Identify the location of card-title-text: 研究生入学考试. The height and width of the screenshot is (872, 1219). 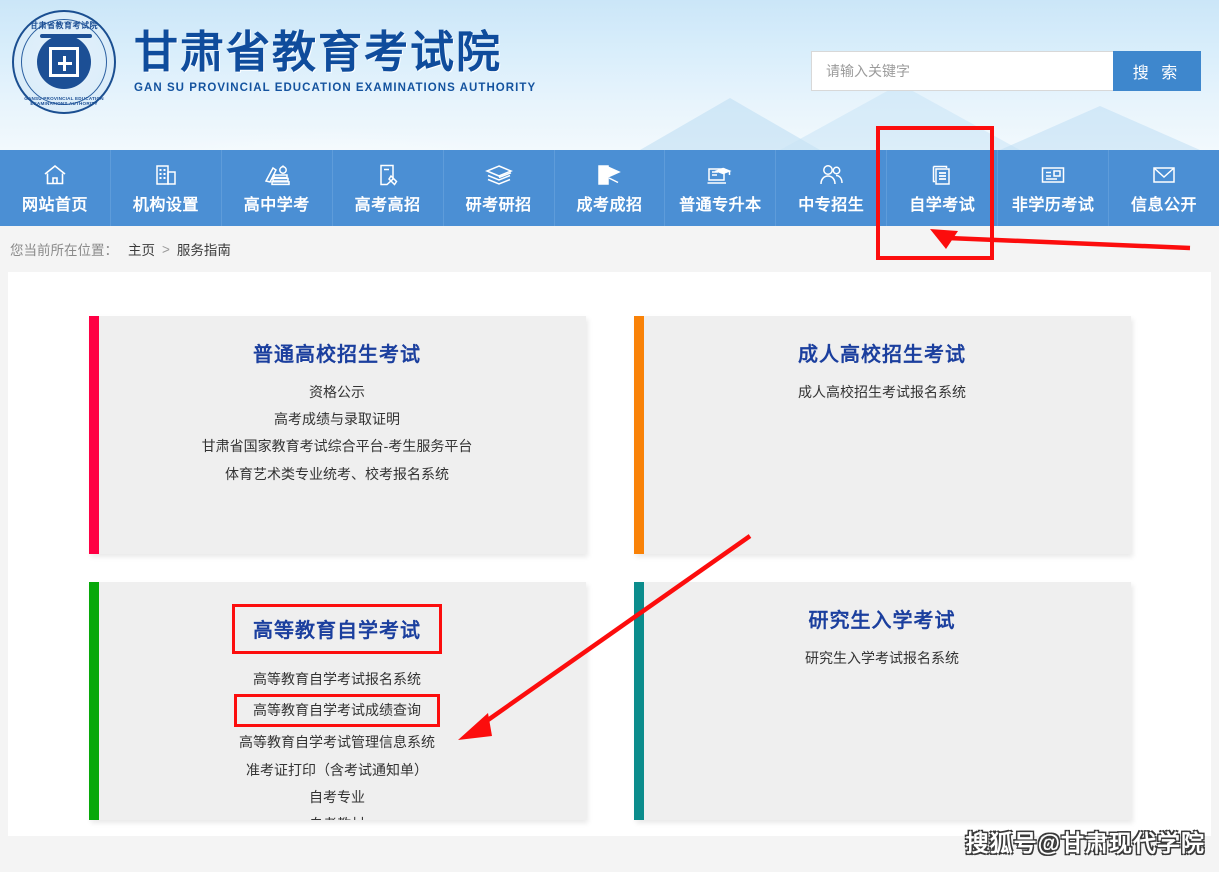
(882, 621).